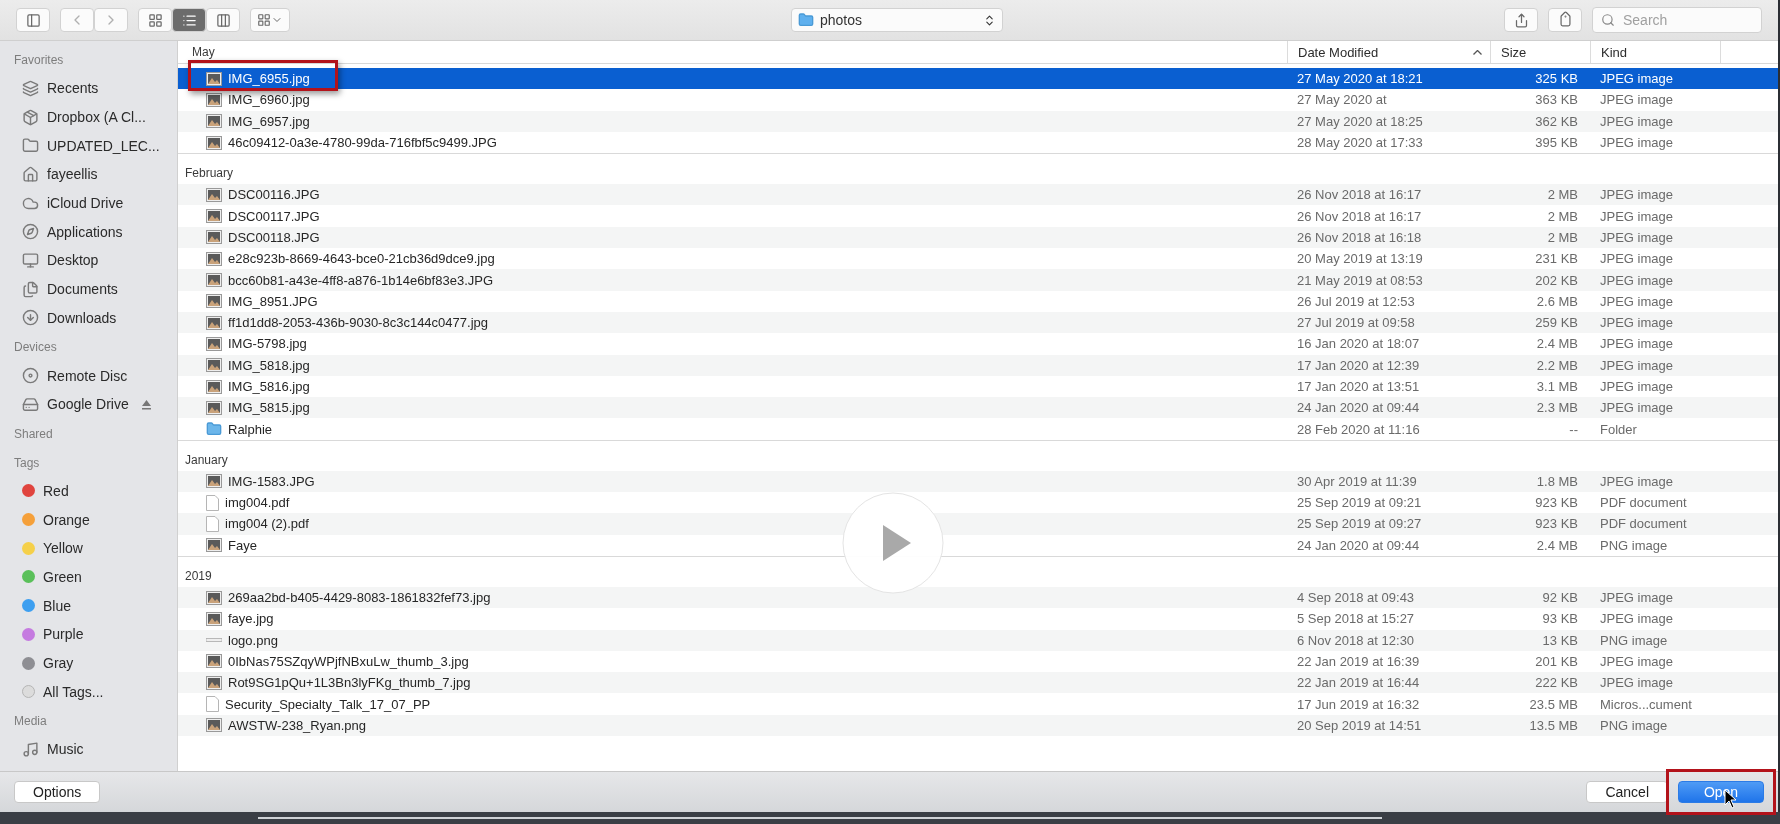 The image size is (1780, 824). I want to click on sidebar-item: Google Drive, so click(88, 404).